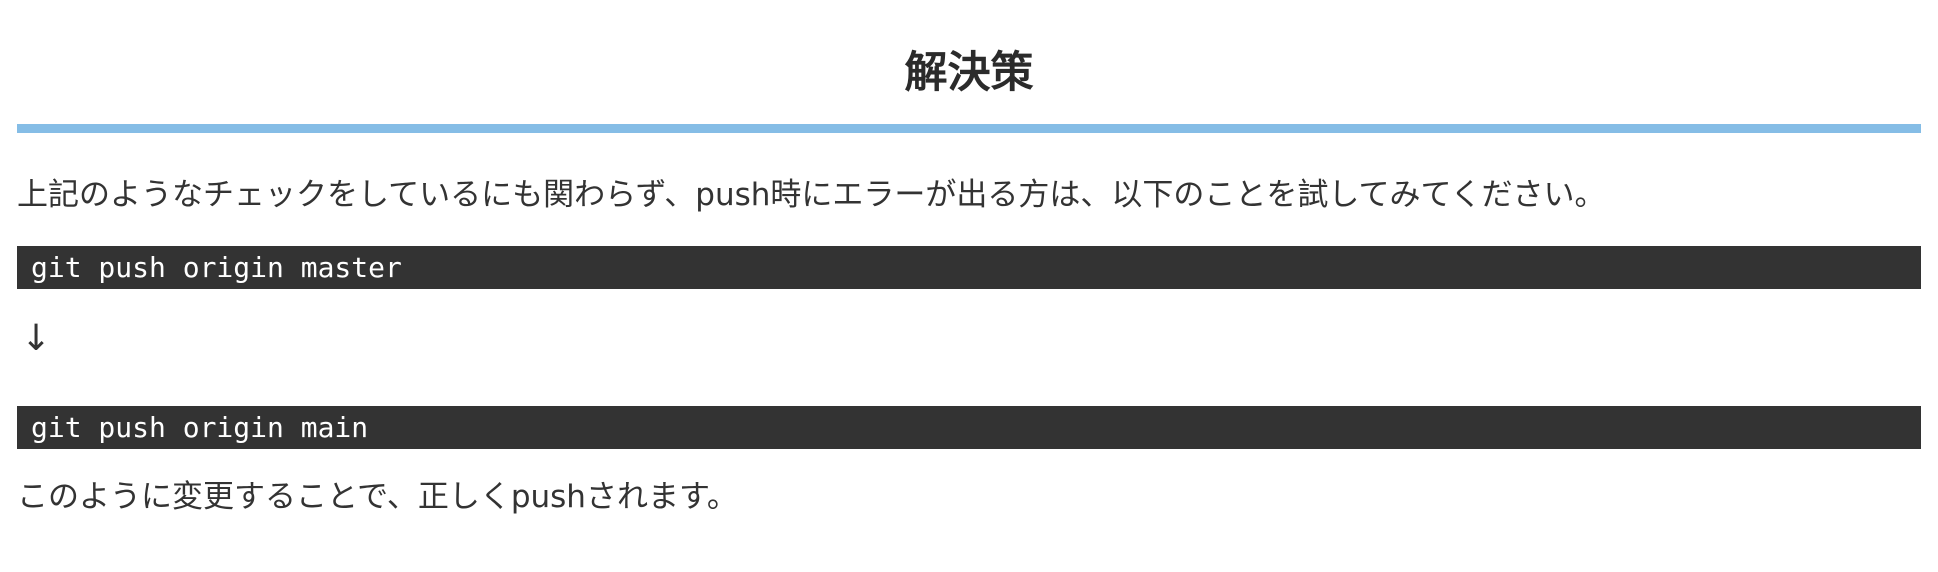 This screenshot has height=572, width=1938. I want to click on conclusion-paragraph: このように変更することで、正しくpushされます。, so click(377, 497).